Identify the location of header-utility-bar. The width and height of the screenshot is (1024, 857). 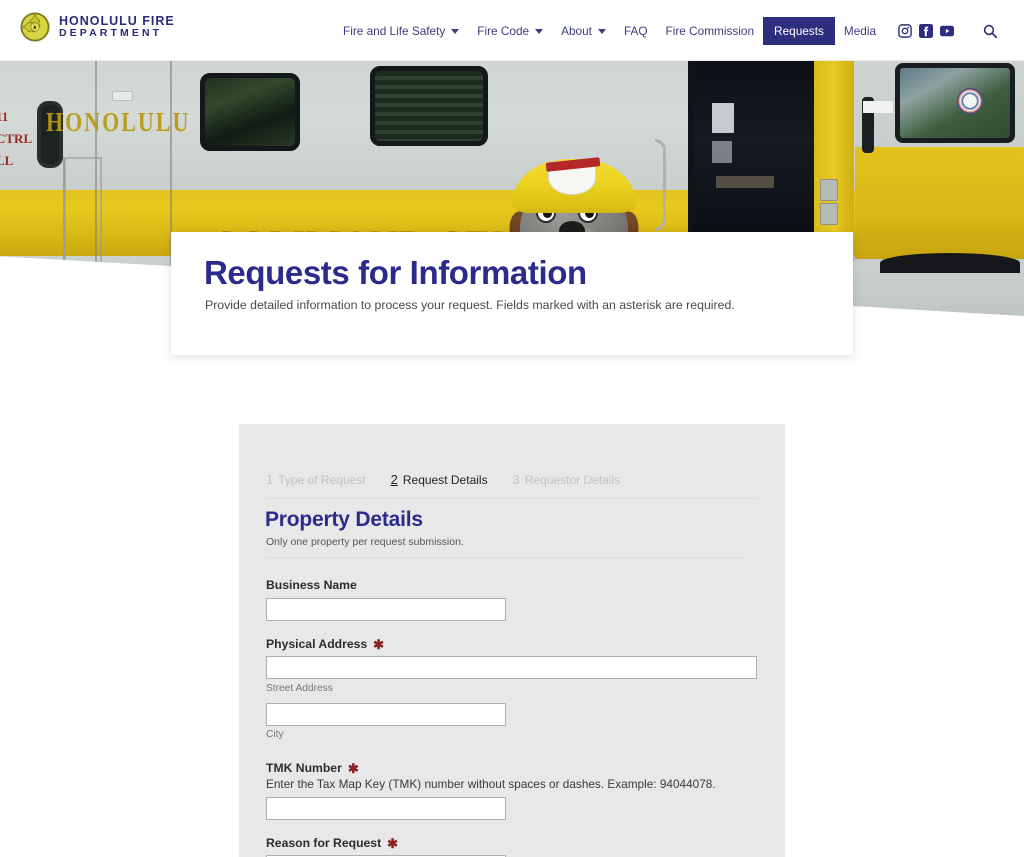
(948, 30).